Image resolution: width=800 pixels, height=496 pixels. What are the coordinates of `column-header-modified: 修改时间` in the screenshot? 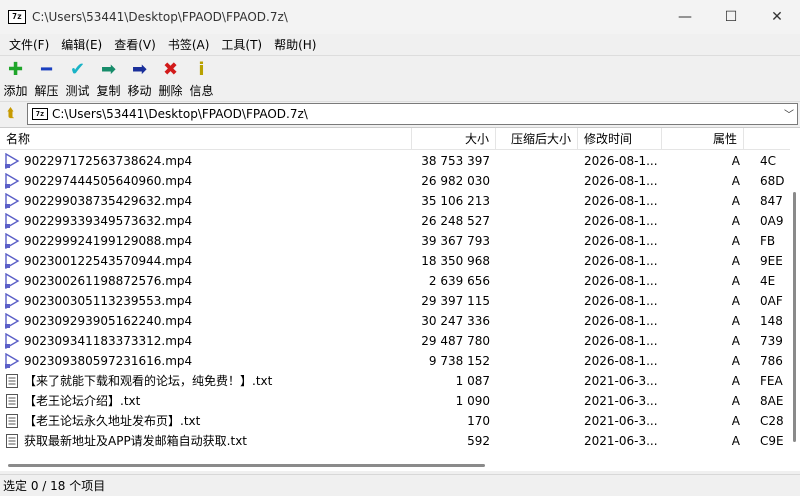 It's located at (620, 139).